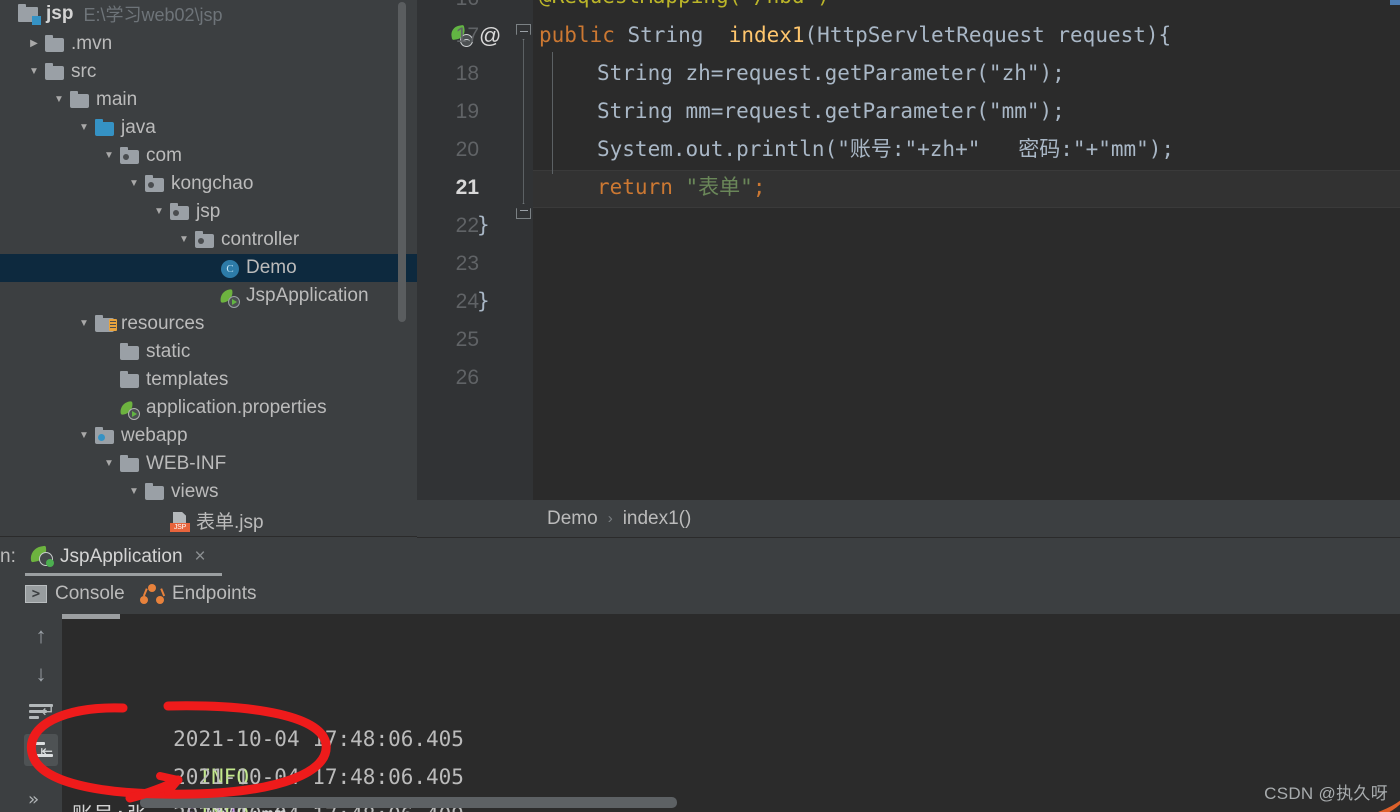 The width and height of the screenshot is (1400, 812). I want to click on indent-guide, so click(552, 113).